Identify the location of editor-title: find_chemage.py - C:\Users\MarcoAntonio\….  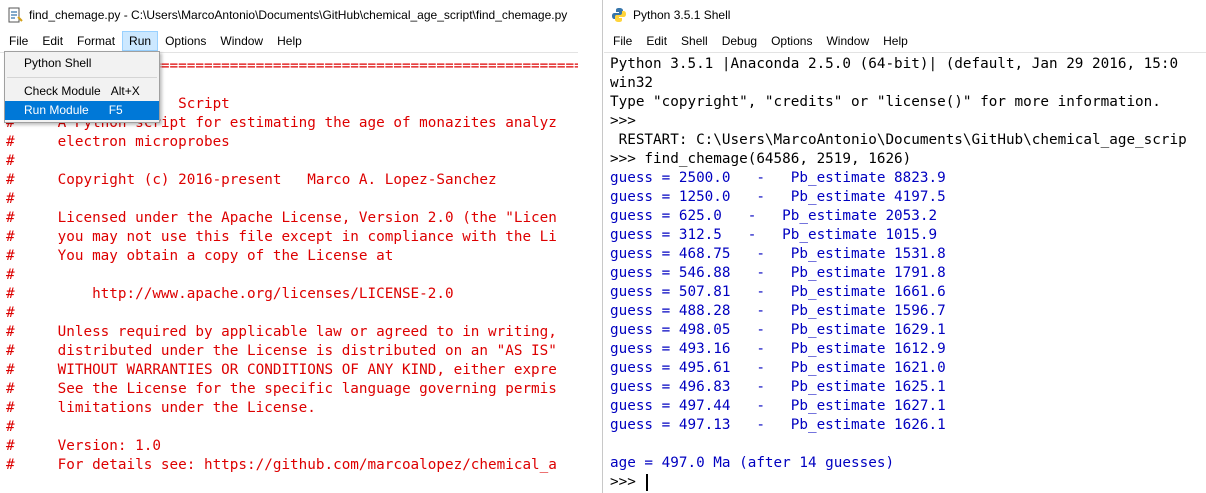
(298, 15).